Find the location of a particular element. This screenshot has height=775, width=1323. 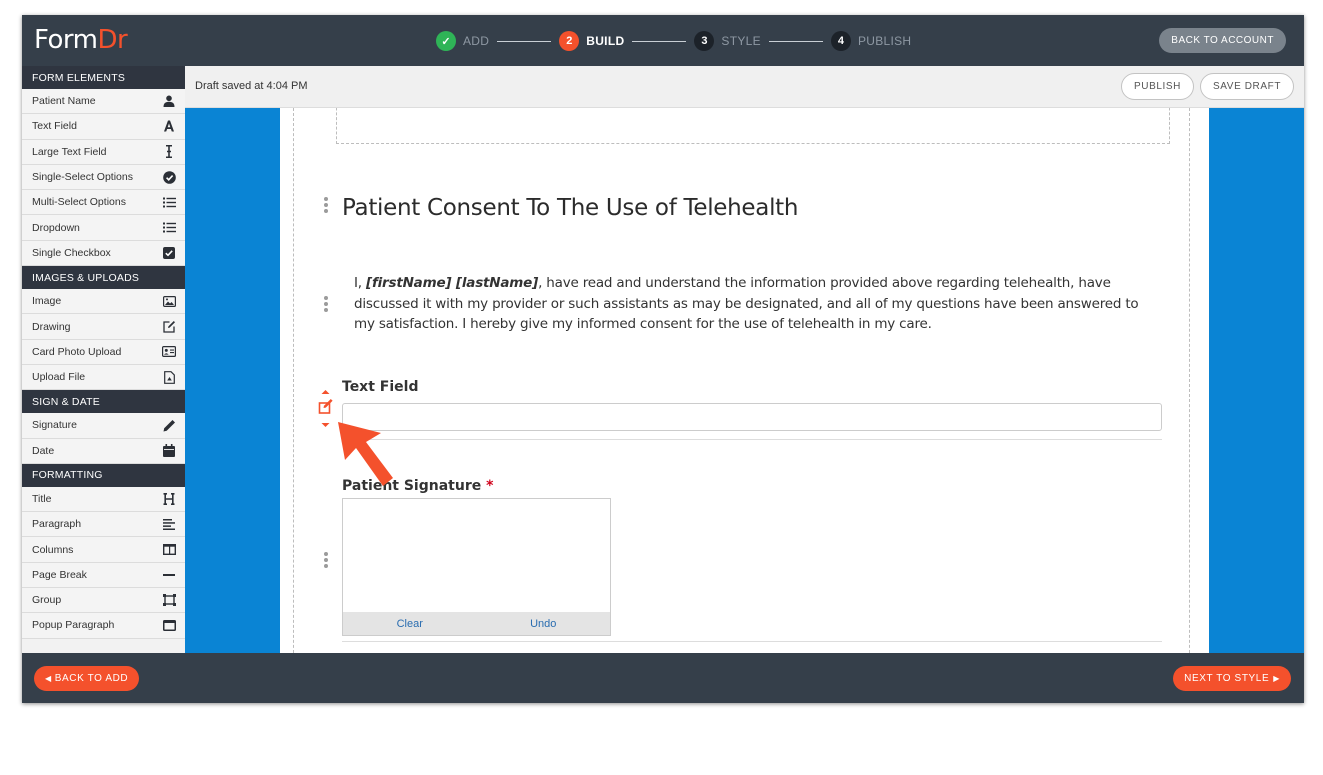

section-sign-date: SIGN & DATE is located at coordinates (103, 402).